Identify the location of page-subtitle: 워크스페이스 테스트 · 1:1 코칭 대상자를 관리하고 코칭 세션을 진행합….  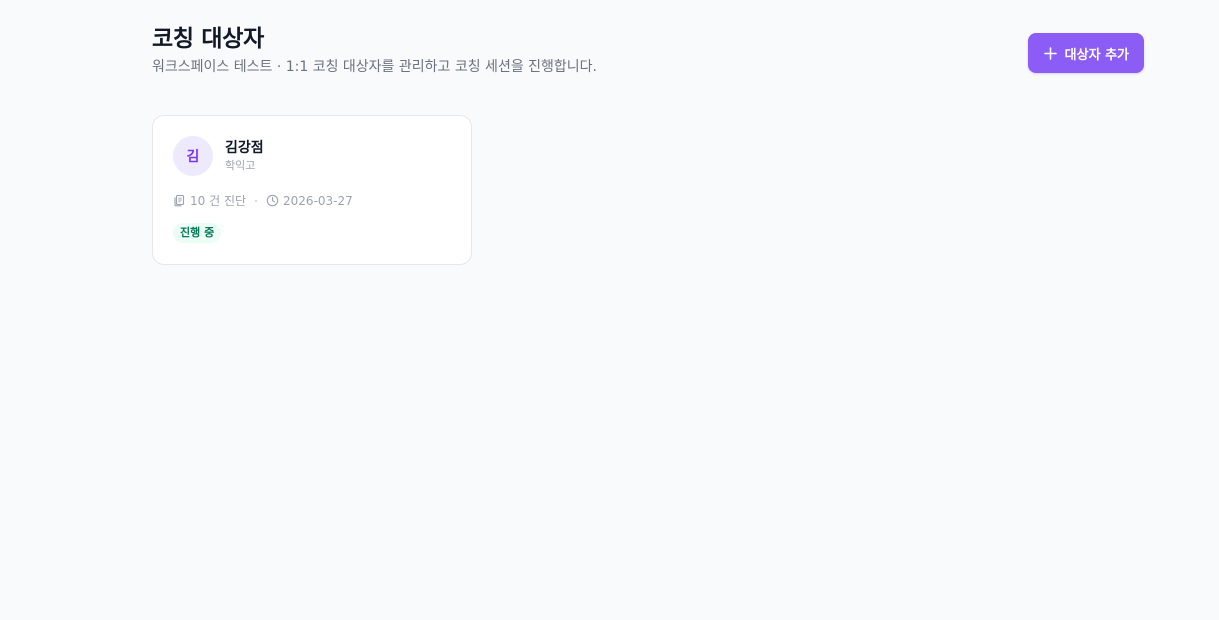
(375, 67).